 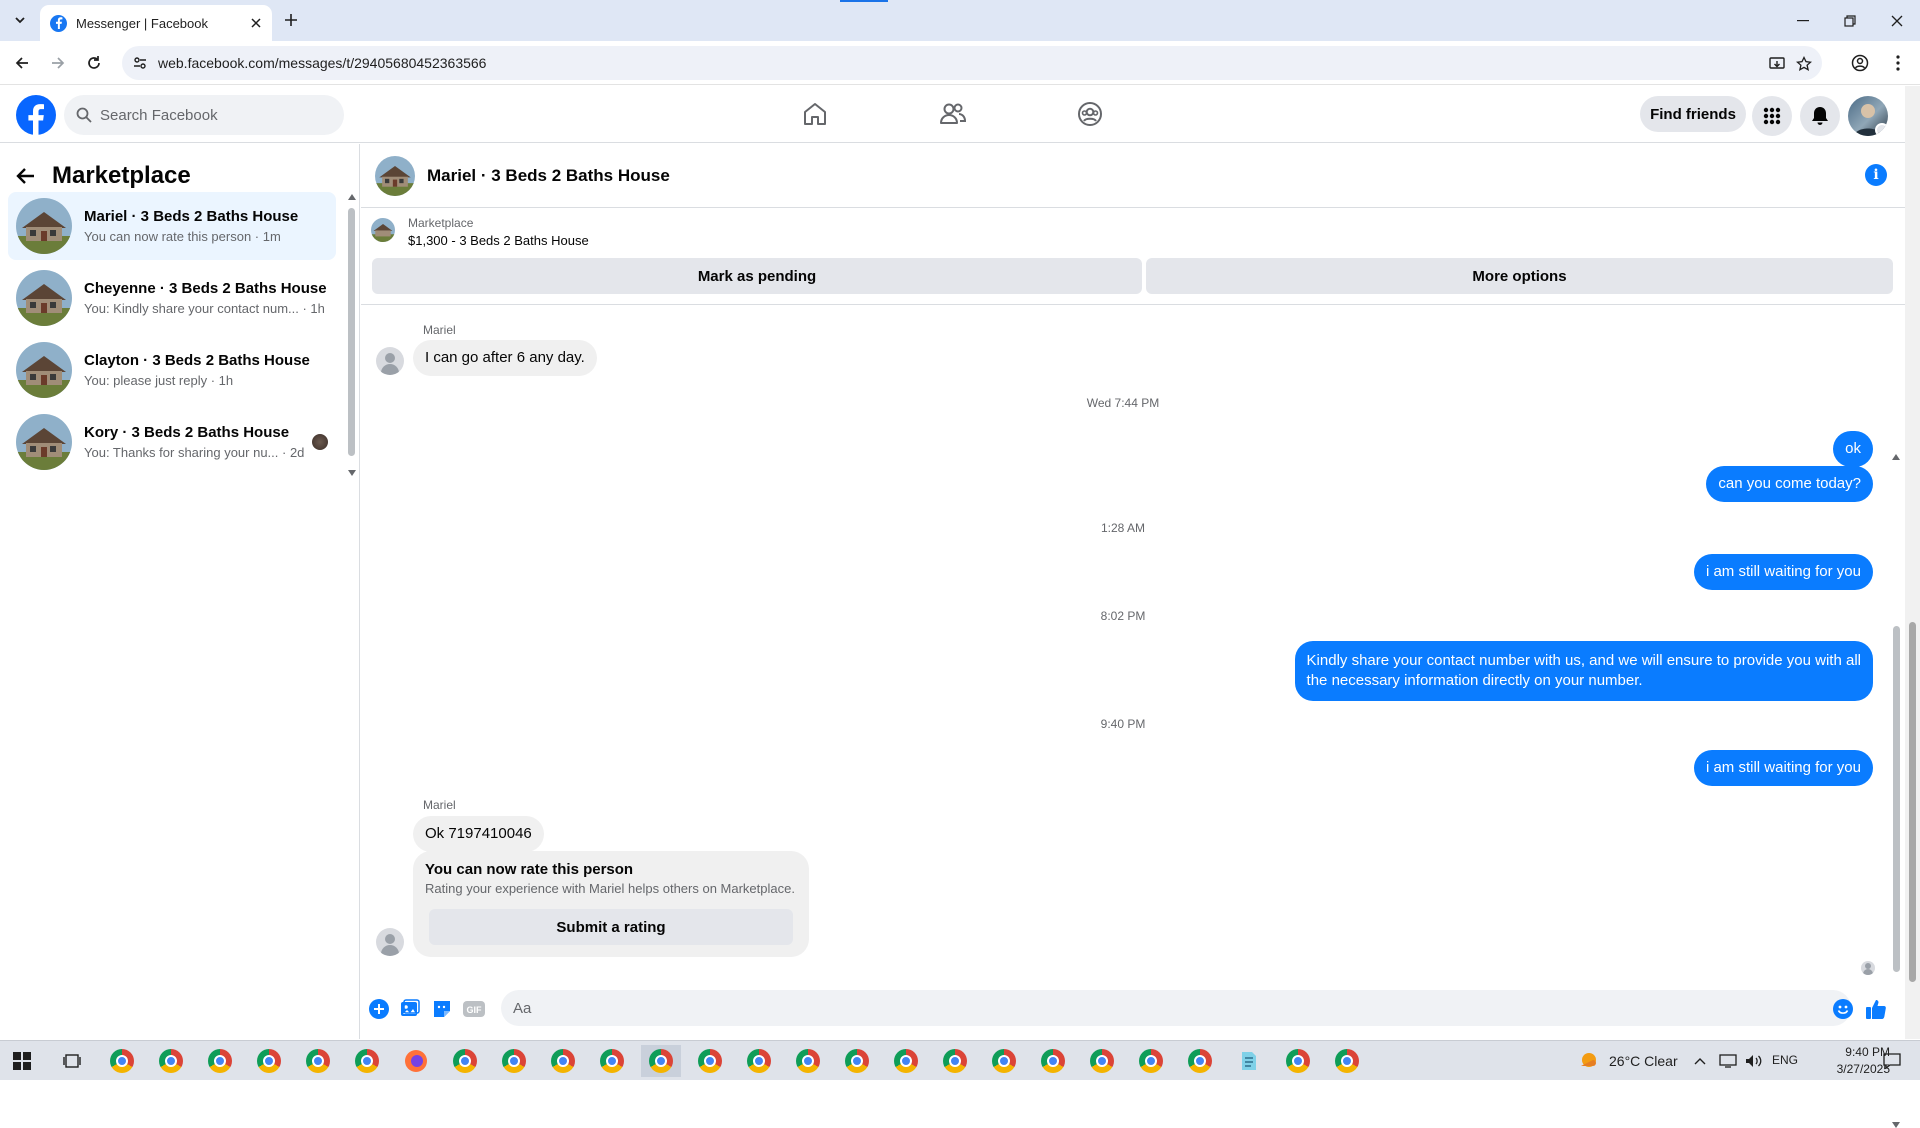 What do you see at coordinates (379, 1009) in the screenshot?
I see `plus-circle-icon` at bounding box center [379, 1009].